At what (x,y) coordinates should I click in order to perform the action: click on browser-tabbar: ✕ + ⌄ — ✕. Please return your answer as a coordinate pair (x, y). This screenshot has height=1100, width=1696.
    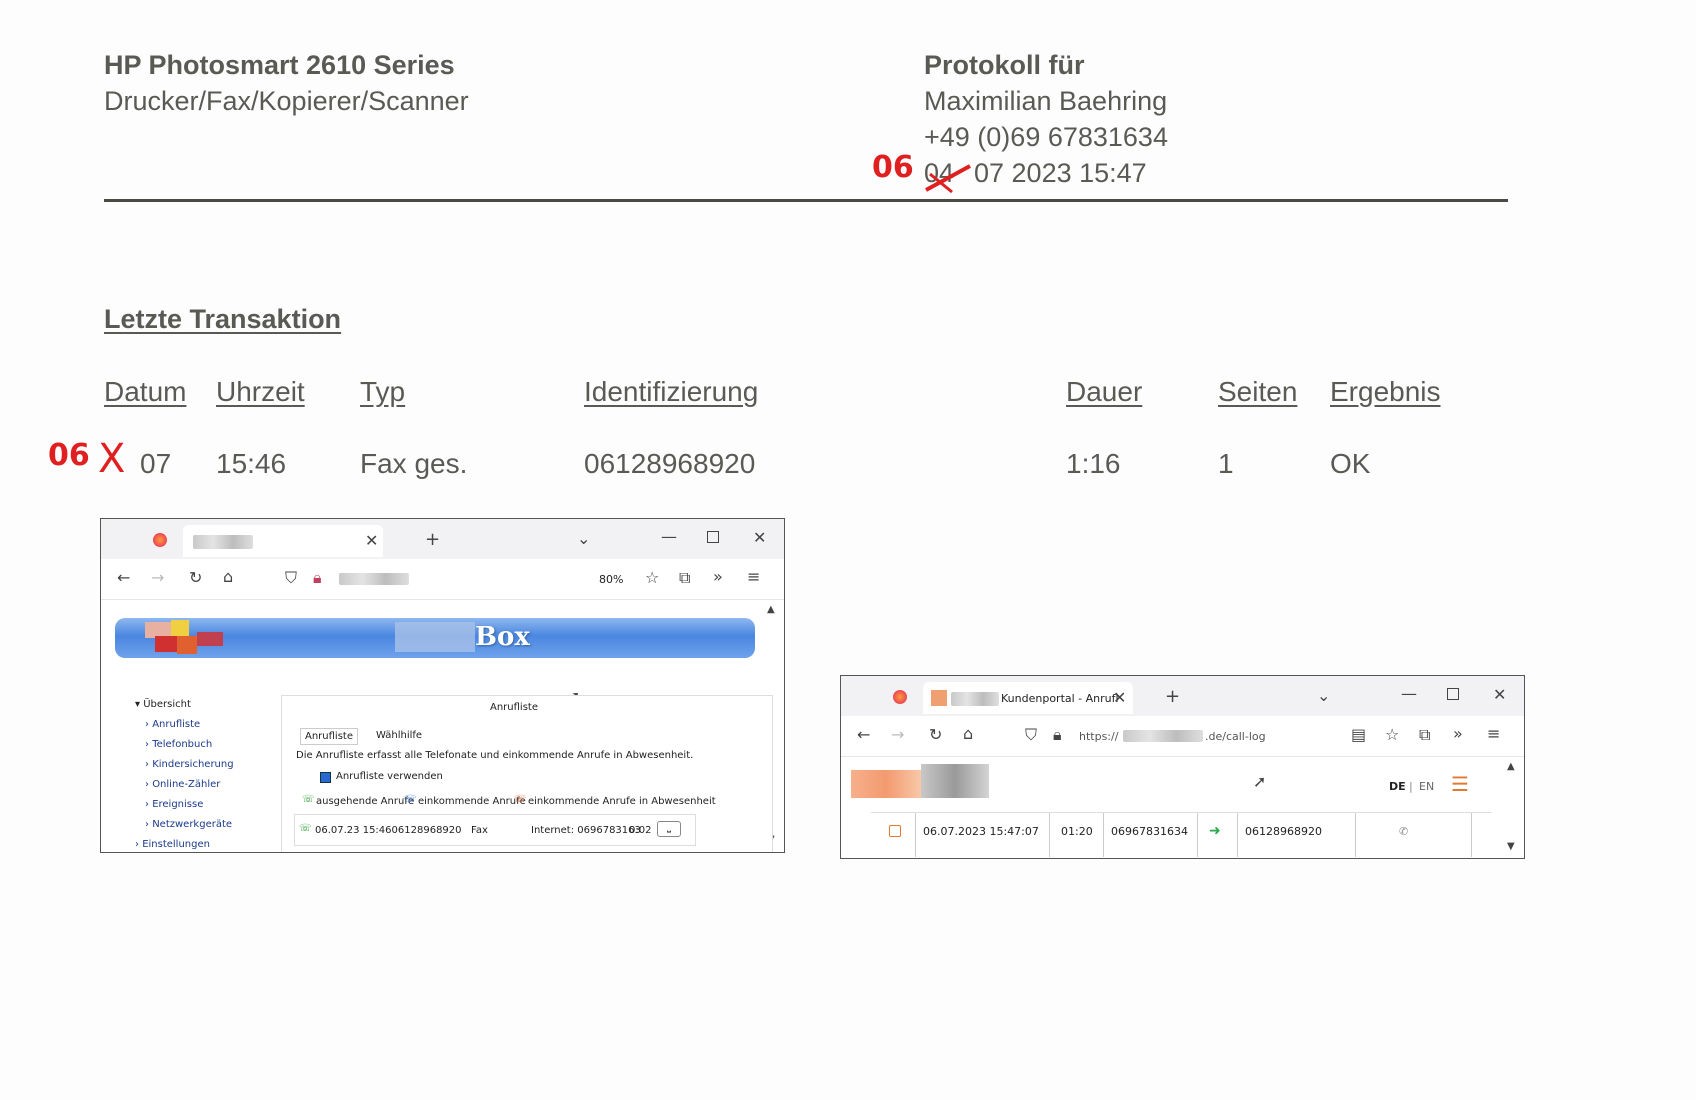
    Looking at the image, I should click on (442, 539).